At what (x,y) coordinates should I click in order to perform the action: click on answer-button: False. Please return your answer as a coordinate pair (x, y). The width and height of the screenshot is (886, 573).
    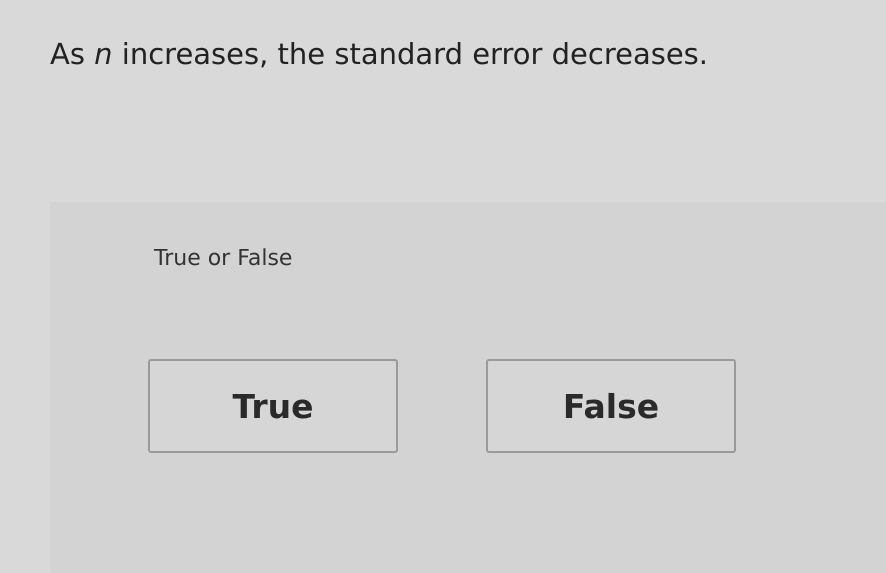
    Looking at the image, I should click on (611, 406).